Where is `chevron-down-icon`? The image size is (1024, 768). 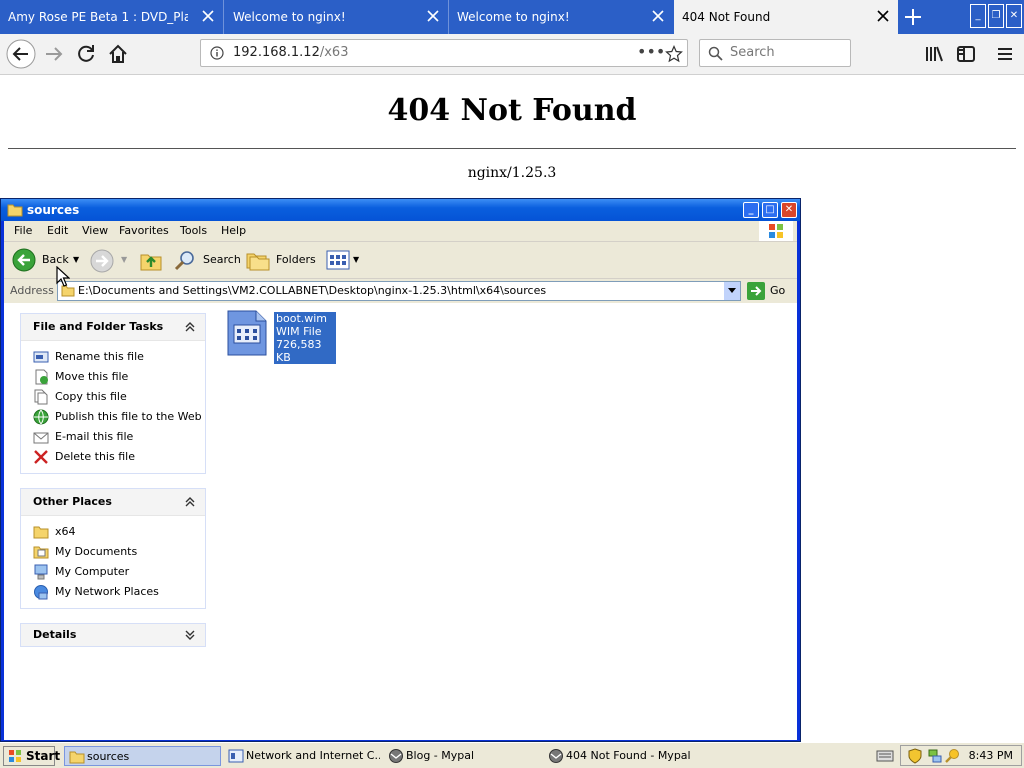 chevron-down-icon is located at coordinates (732, 290).